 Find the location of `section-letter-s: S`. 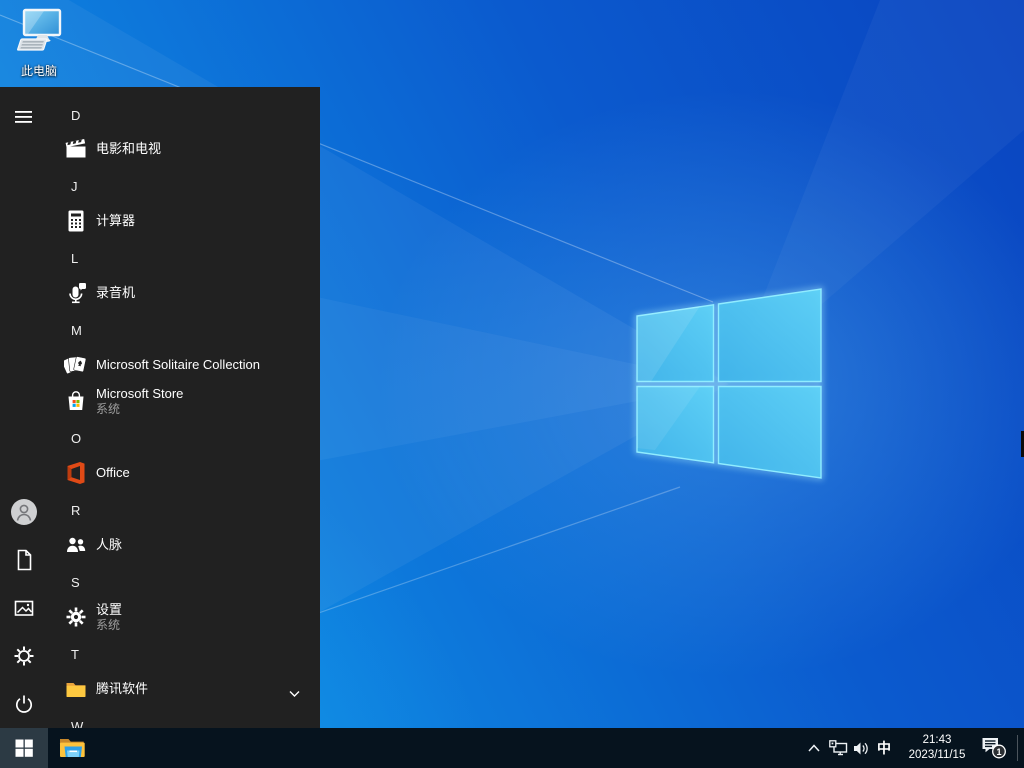

section-letter-s: S is located at coordinates (160, 583).